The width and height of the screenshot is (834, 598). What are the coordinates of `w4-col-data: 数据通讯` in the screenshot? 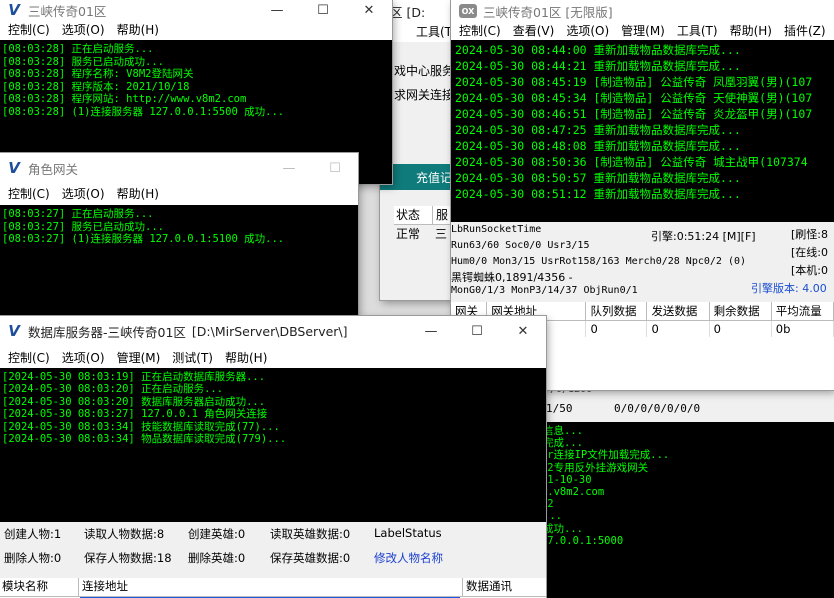 It's located at (487, 587).